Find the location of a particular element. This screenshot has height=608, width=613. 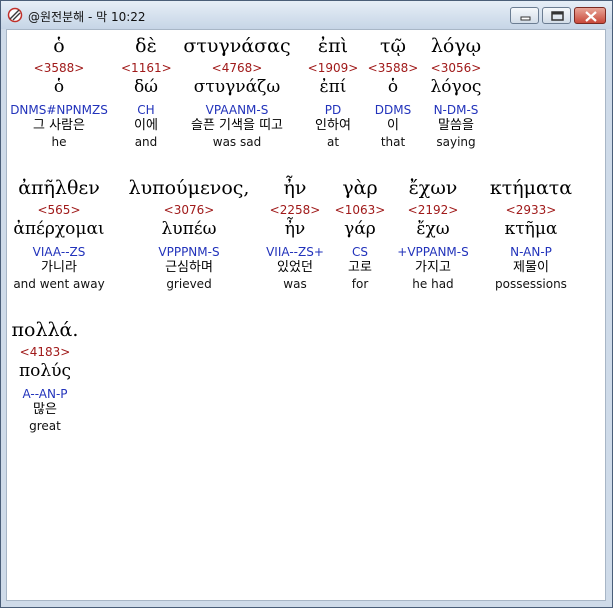

parsing-code: VPAANM-S is located at coordinates (237, 110).